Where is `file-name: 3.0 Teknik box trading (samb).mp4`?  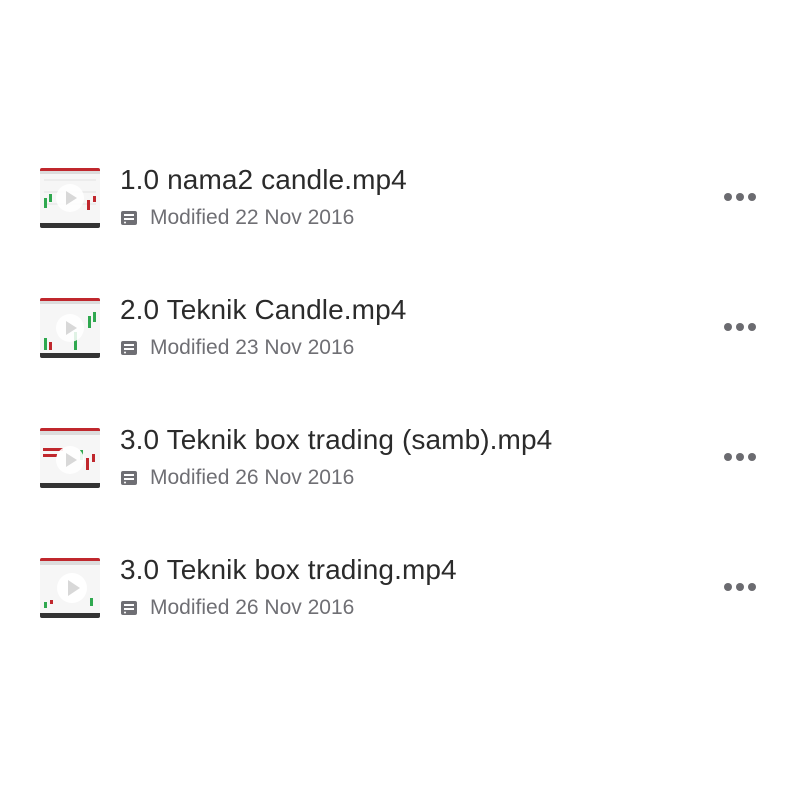 file-name: 3.0 Teknik box trading (samb).mp4 is located at coordinates (336, 440).